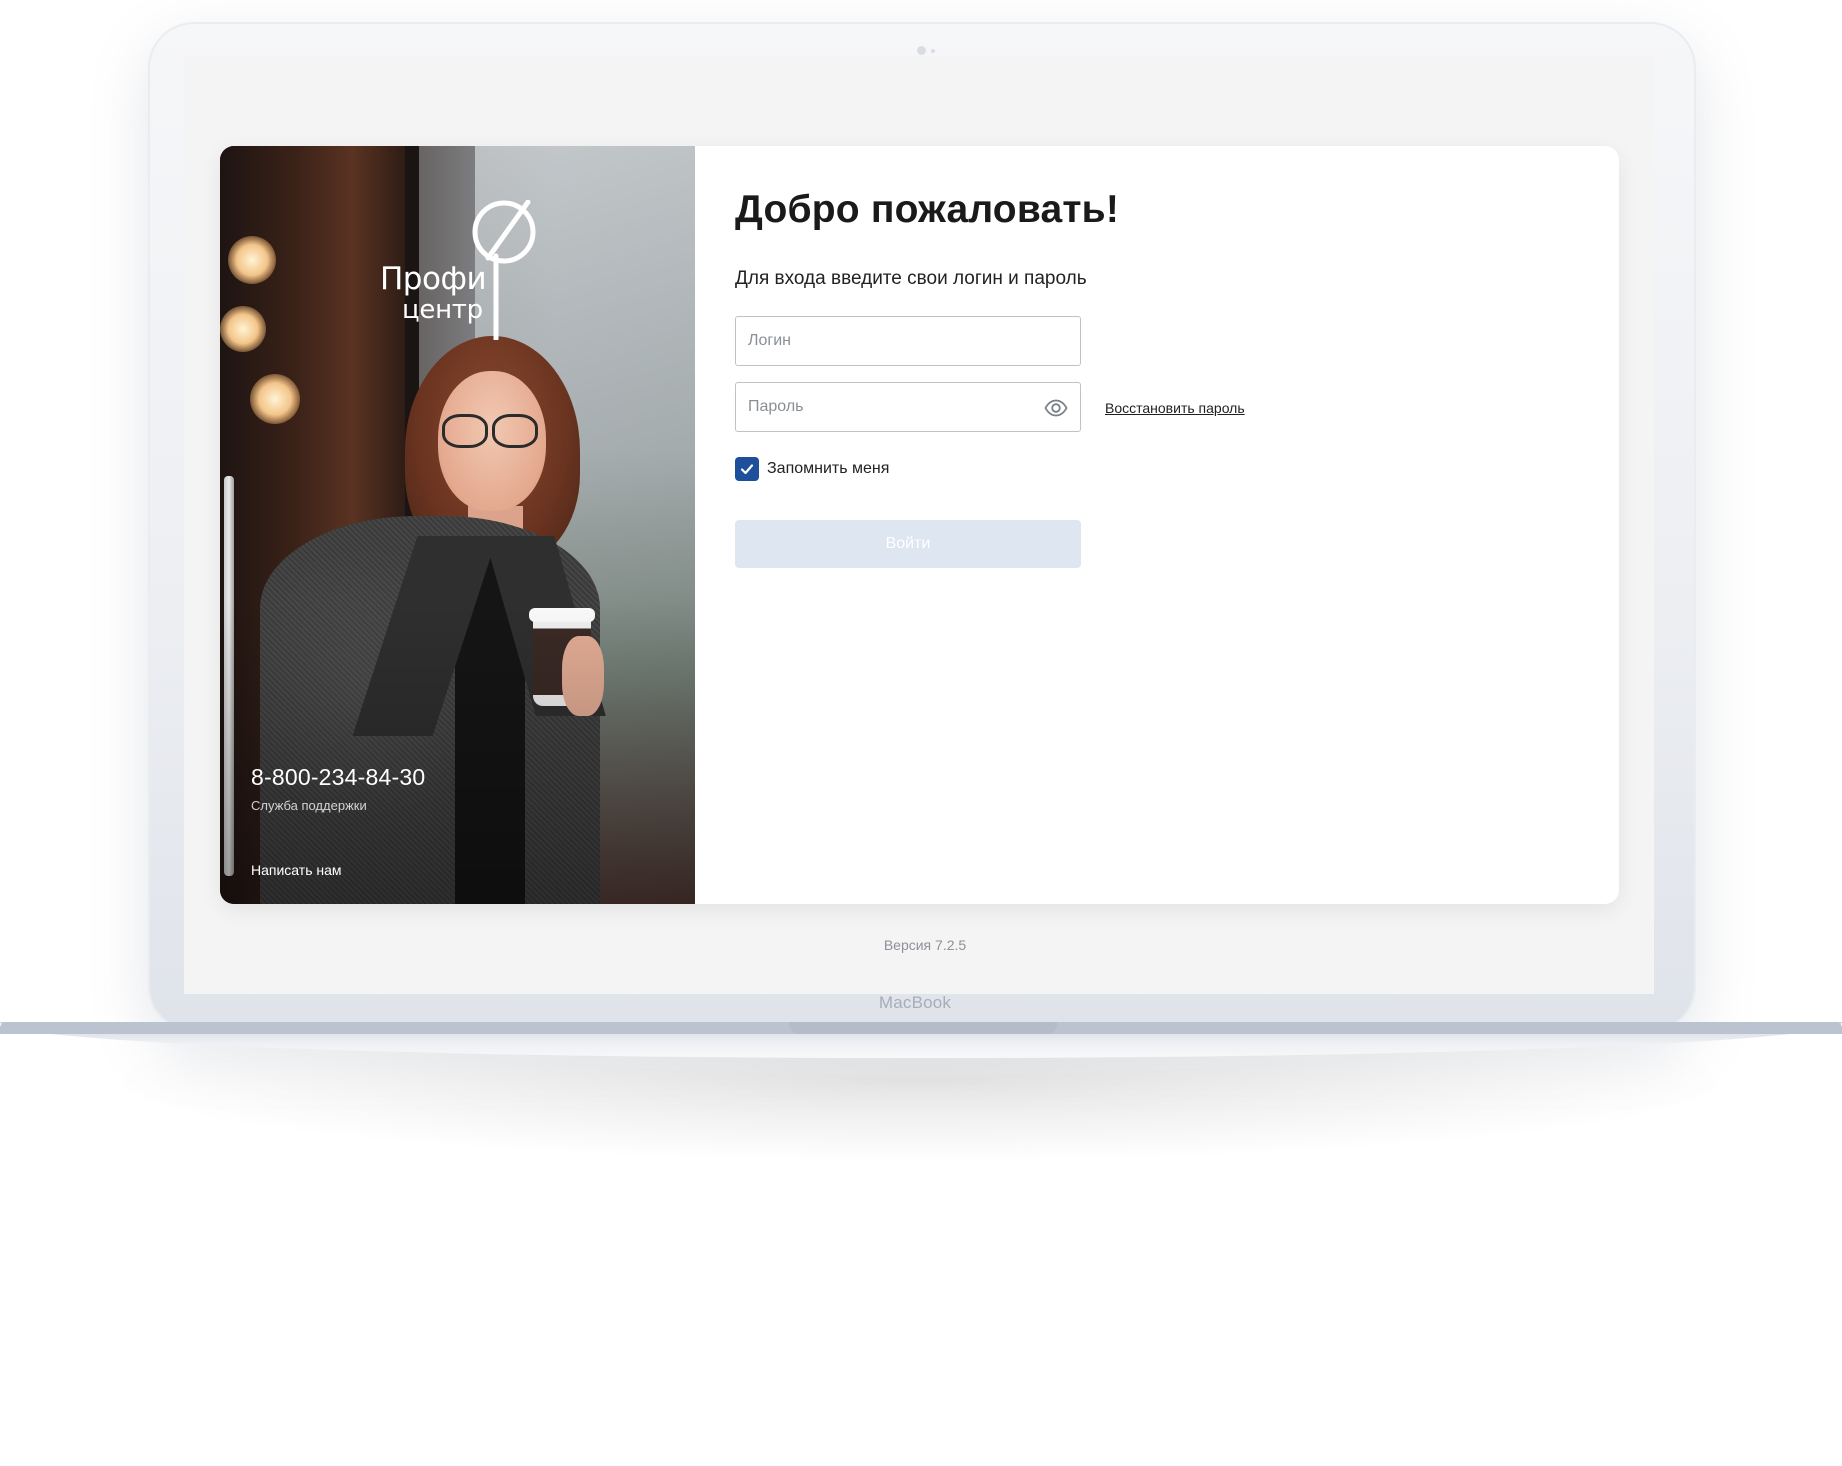 Image resolution: width=1842 pixels, height=1466 pixels. I want to click on write-us-link: Написать нам, so click(296, 870).